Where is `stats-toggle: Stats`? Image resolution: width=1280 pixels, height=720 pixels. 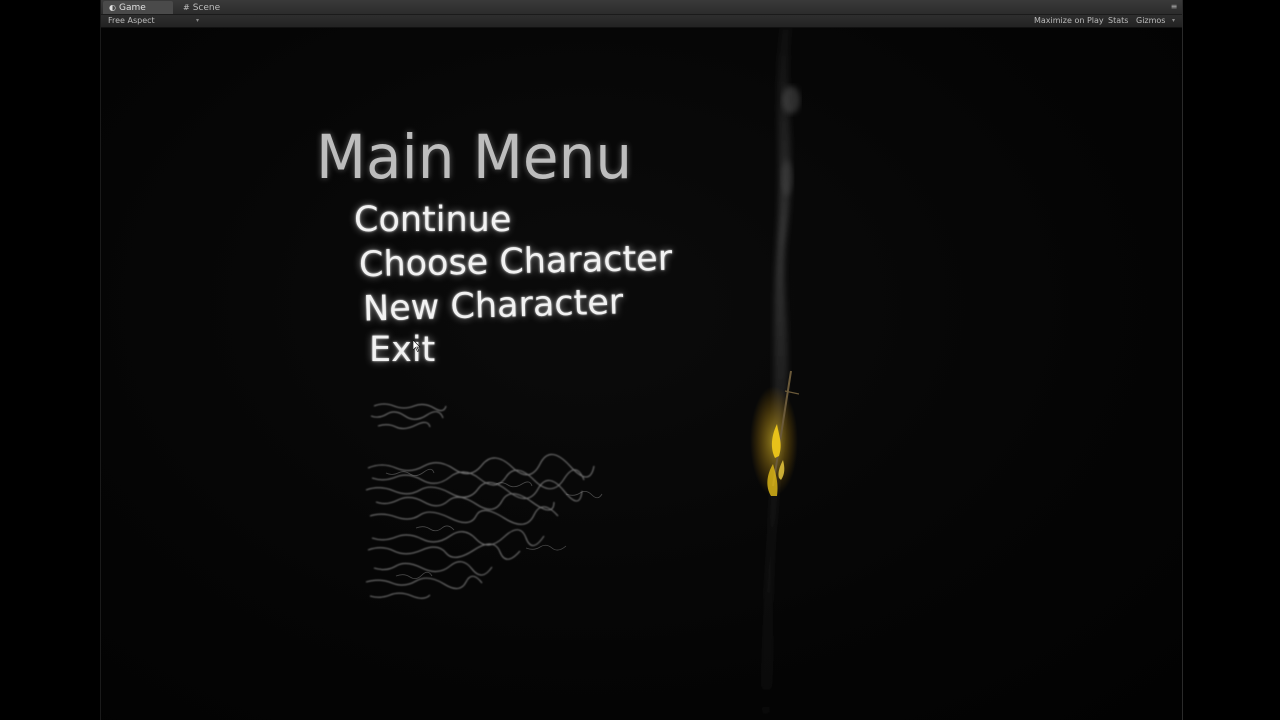
stats-toggle: Stats is located at coordinates (1118, 21).